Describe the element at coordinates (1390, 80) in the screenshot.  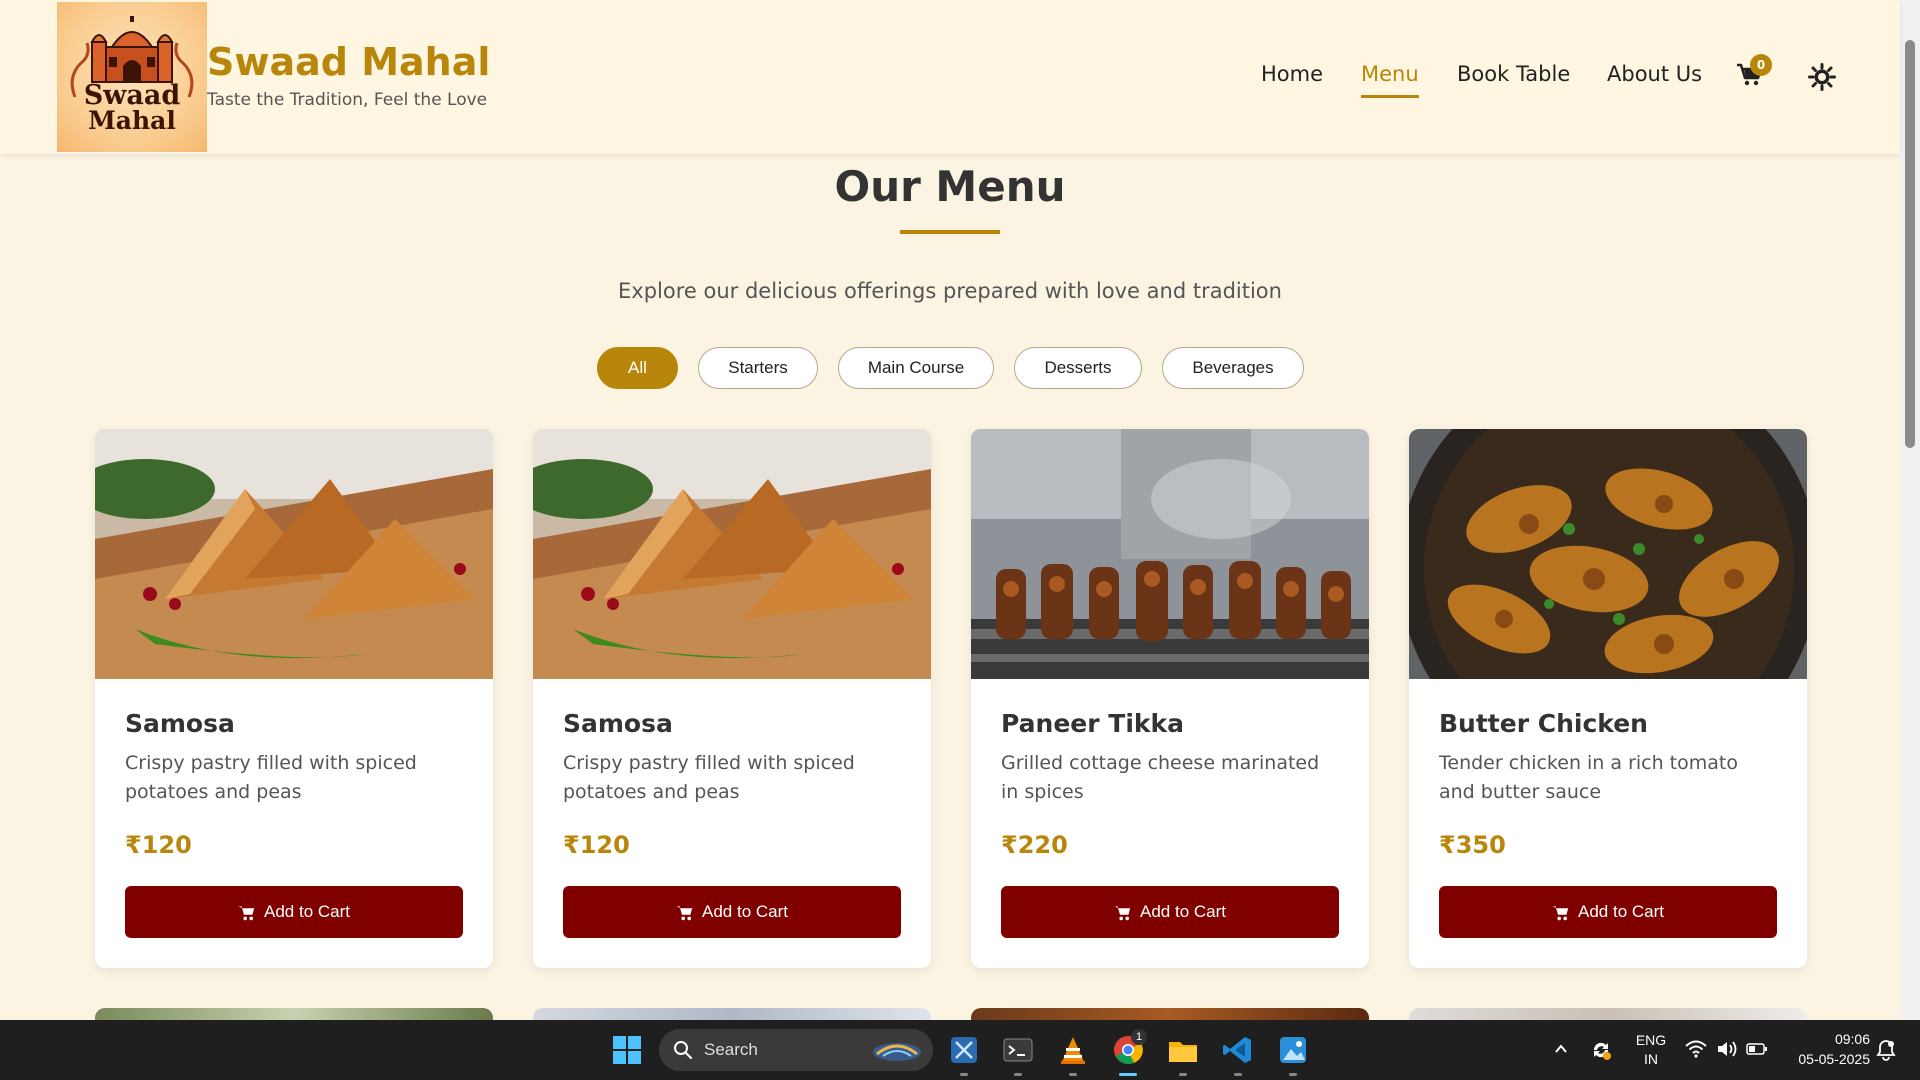
I see `nav-menu: Menu` at that location.